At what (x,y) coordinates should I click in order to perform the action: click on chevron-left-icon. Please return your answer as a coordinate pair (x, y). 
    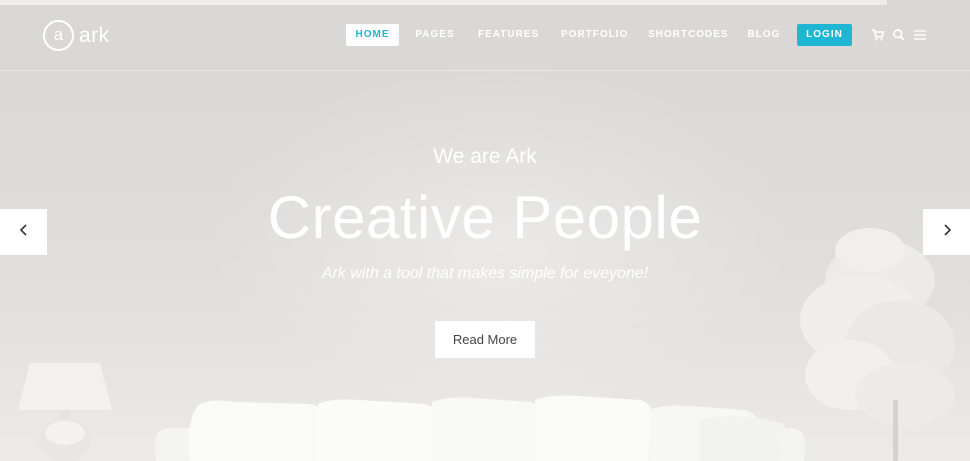
    Looking at the image, I should click on (24, 232).